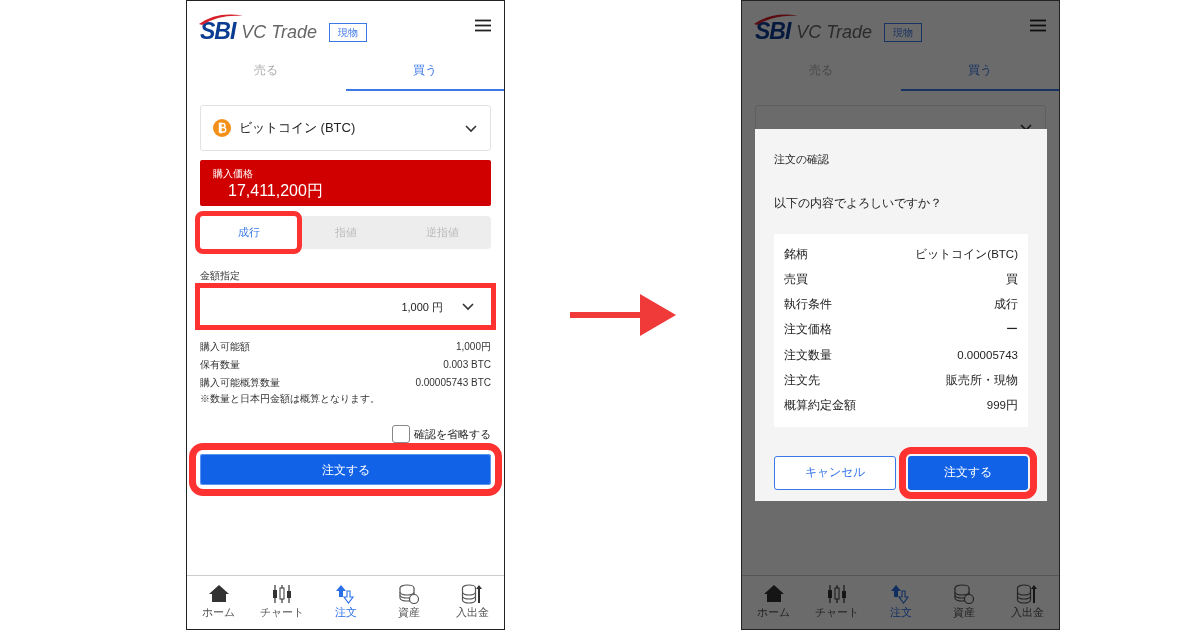 The width and height of the screenshot is (1200, 630). What do you see at coordinates (802, 159) in the screenshot?
I see `dialog-title: 注文の確認` at bounding box center [802, 159].